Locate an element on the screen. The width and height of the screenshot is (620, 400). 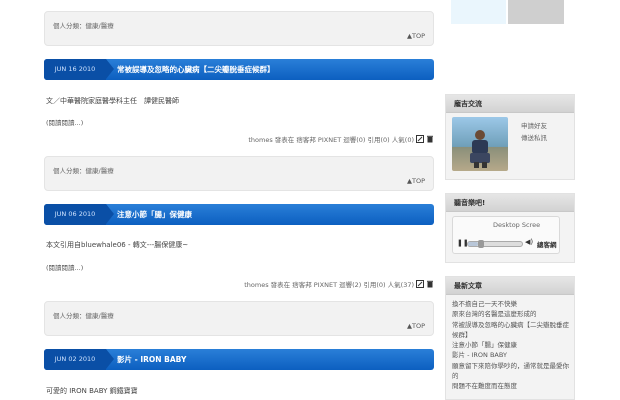
recent-post-link: 願意留下來陪你學吵的，通常就是最愛你的 is located at coordinates (511, 371).